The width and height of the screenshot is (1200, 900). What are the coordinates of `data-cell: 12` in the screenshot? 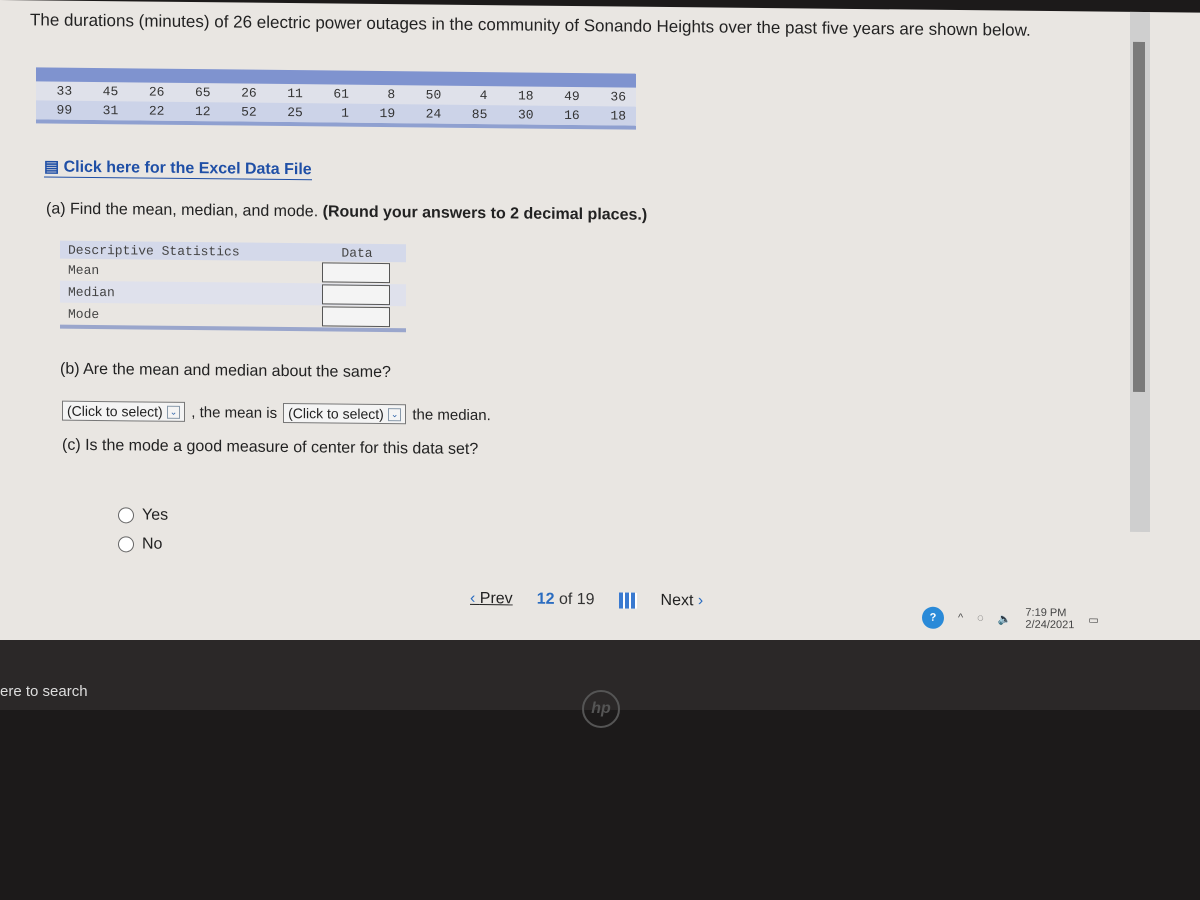 It's located at (202, 112).